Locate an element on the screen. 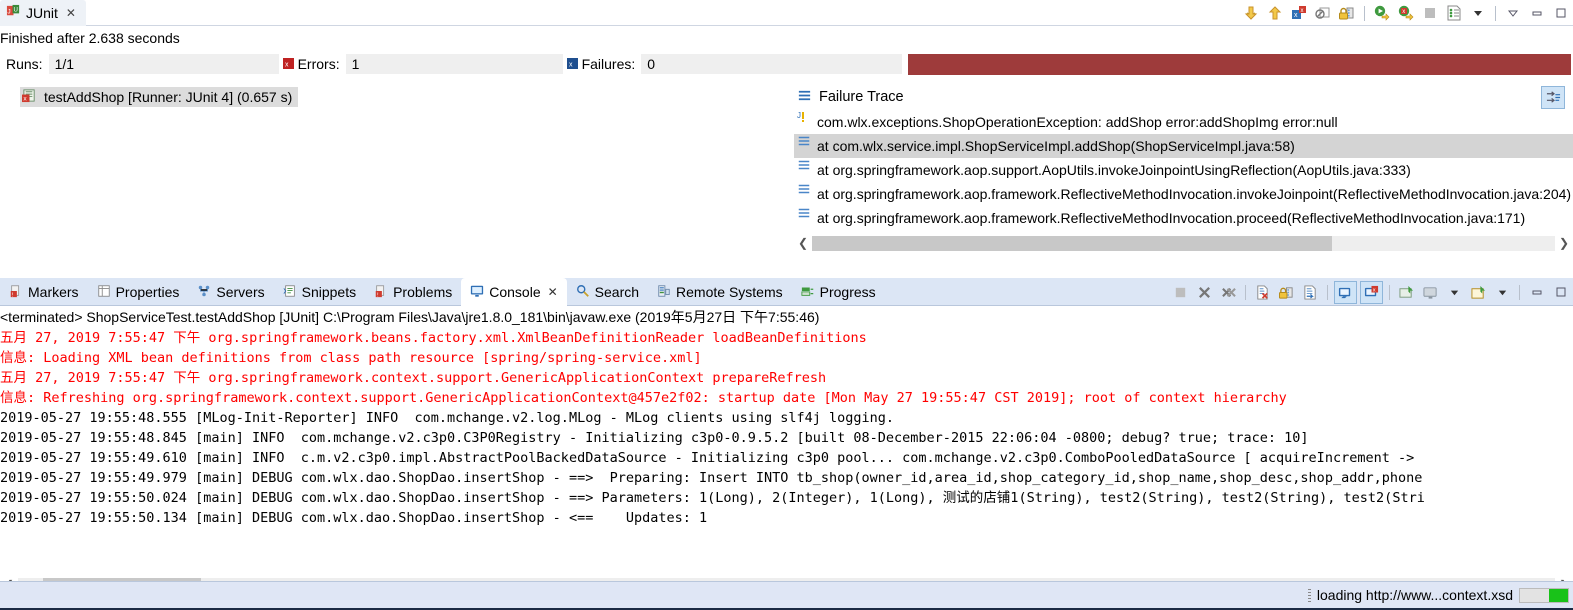  failure-trace-hscrollbar: ❮ ❯ is located at coordinates (1183, 243).